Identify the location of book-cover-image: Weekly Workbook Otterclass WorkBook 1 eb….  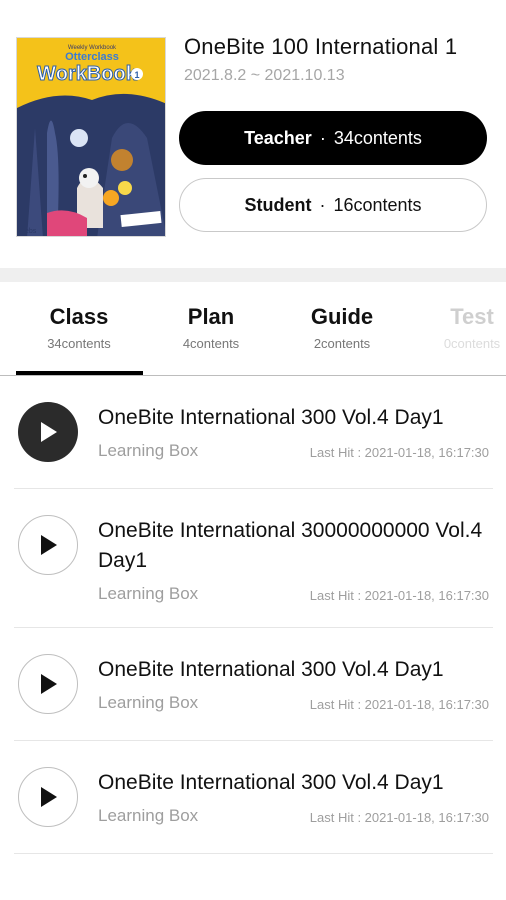
(91, 137).